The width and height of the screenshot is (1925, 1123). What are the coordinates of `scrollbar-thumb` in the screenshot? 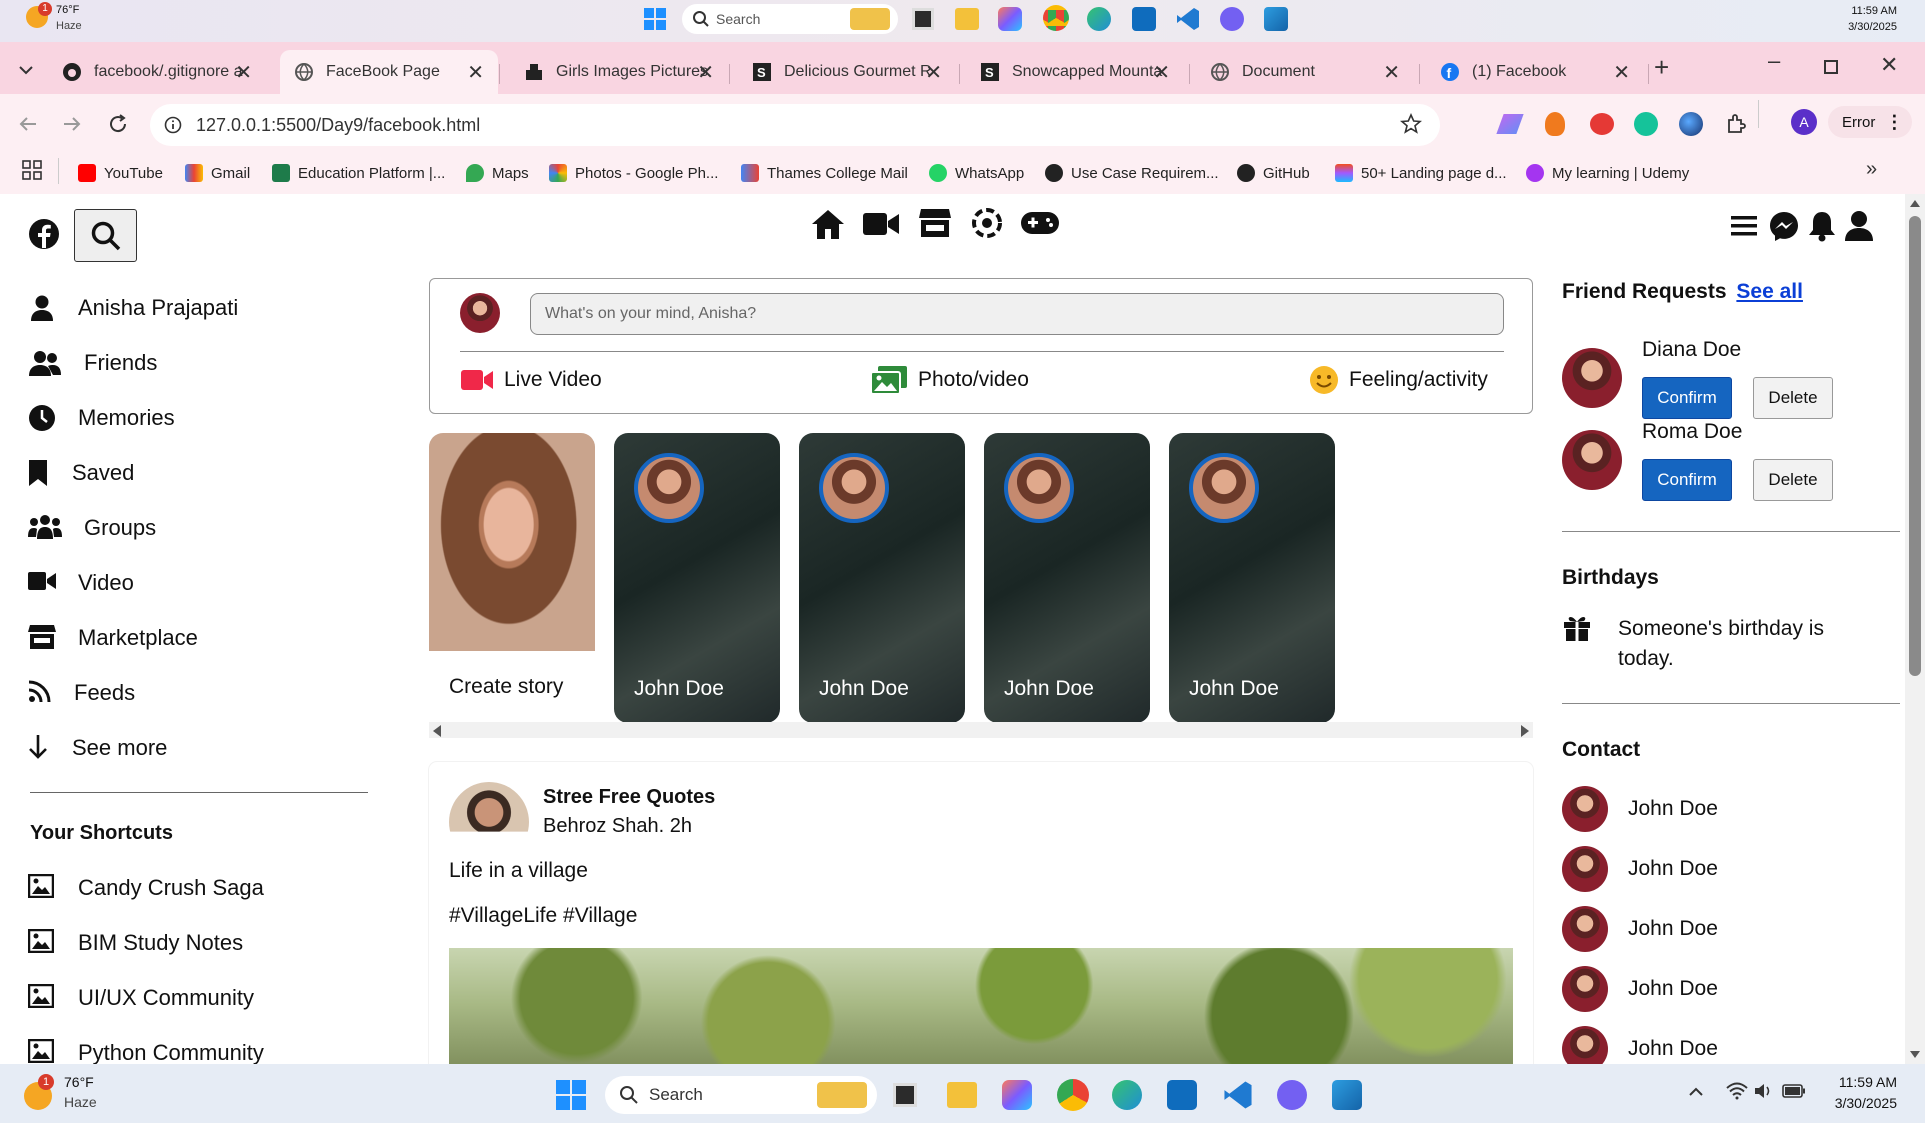 It's located at (1915, 446).